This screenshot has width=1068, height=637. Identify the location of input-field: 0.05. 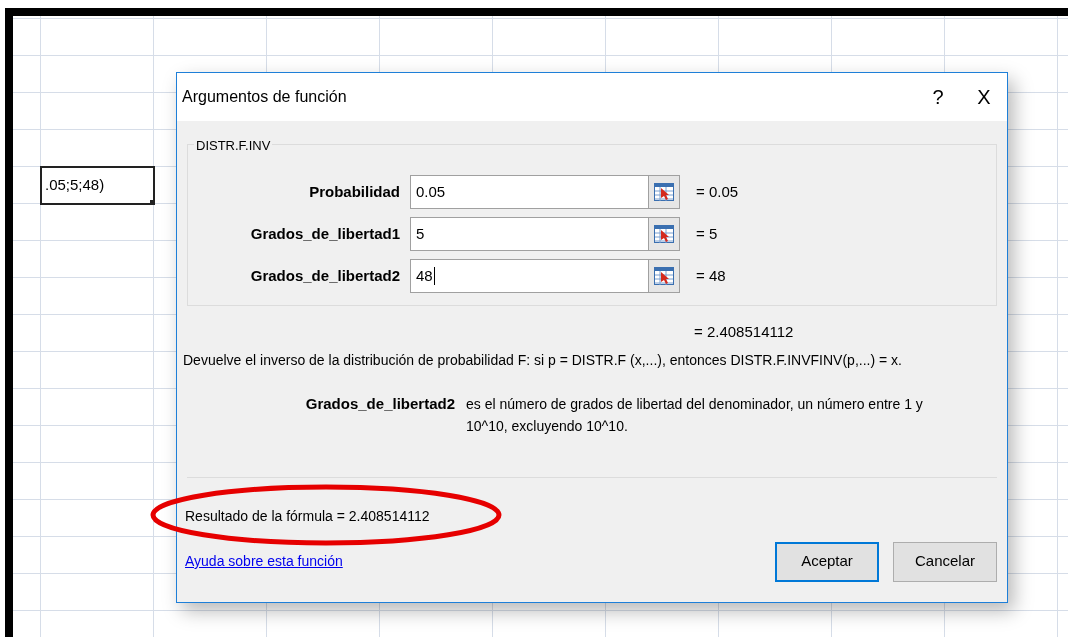
(529, 192).